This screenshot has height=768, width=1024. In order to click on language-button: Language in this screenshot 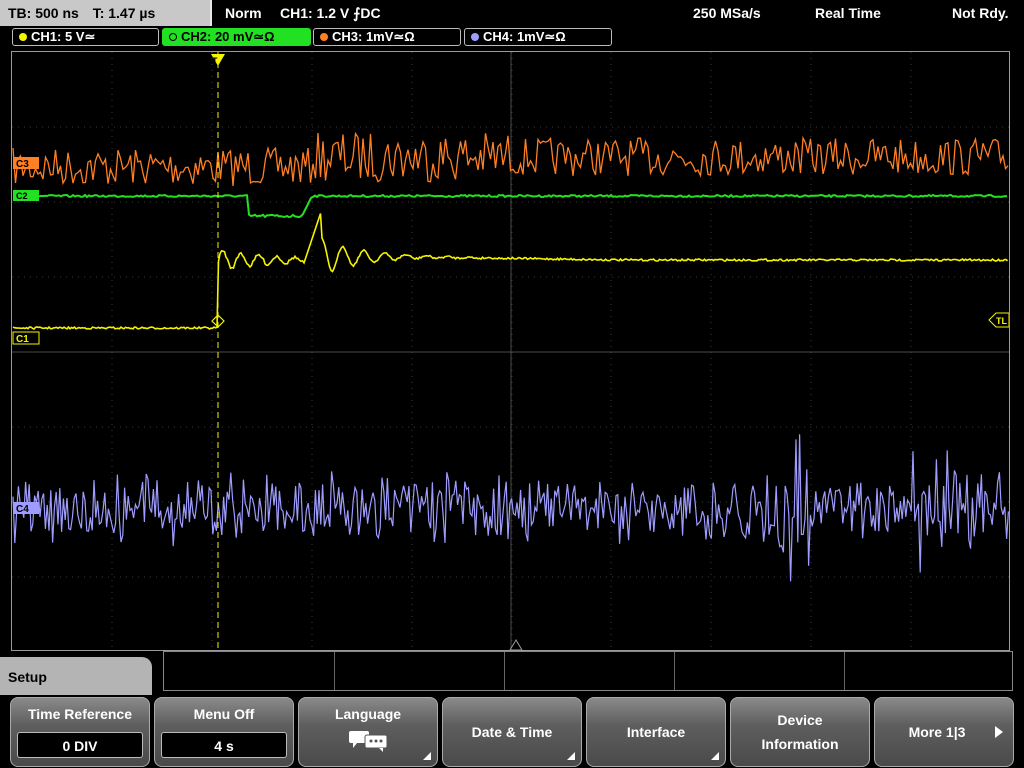, I will do `click(368, 732)`.